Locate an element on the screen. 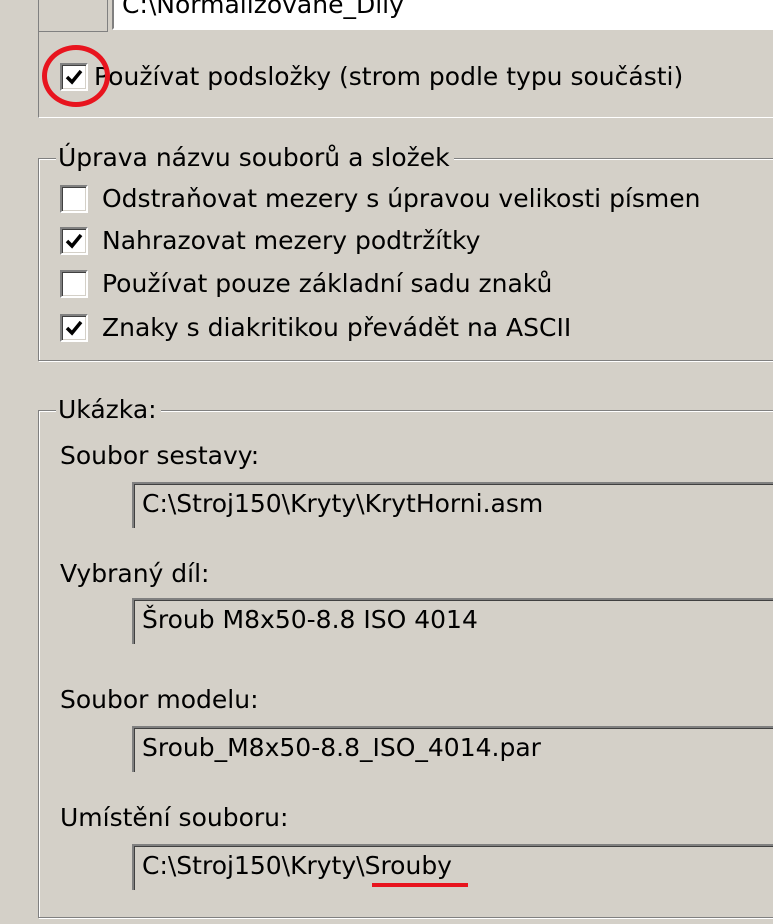 The height and width of the screenshot is (924, 773). ascii-convert-checkbox is located at coordinates (74, 328).